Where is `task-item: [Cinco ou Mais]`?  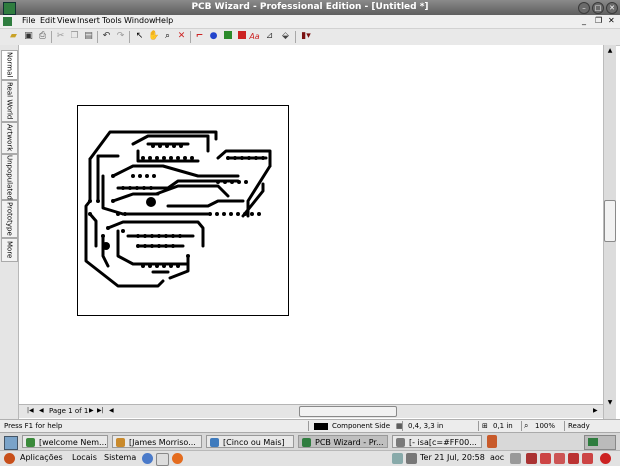 task-item: [Cinco ou Mais] is located at coordinates (250, 441).